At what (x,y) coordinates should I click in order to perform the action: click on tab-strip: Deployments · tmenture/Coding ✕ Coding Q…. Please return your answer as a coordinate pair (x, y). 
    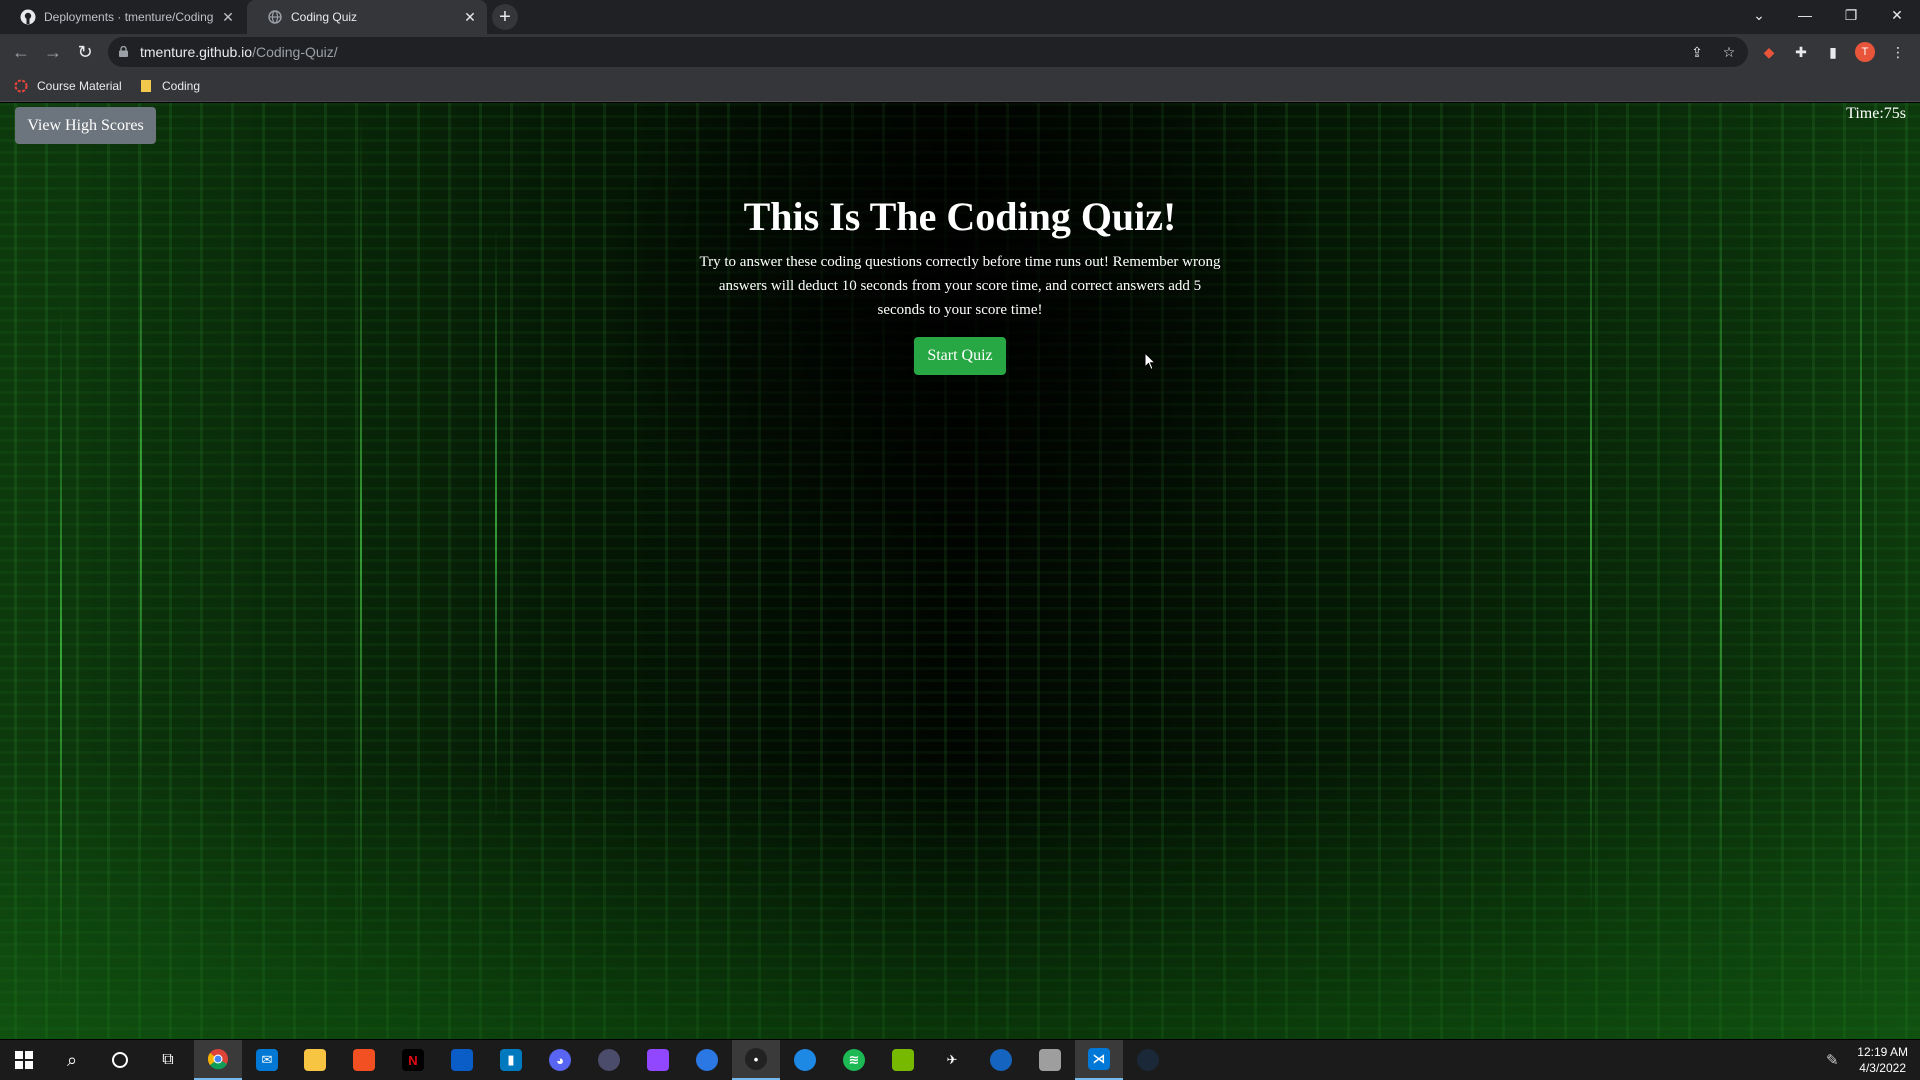
    Looking at the image, I should click on (960, 17).